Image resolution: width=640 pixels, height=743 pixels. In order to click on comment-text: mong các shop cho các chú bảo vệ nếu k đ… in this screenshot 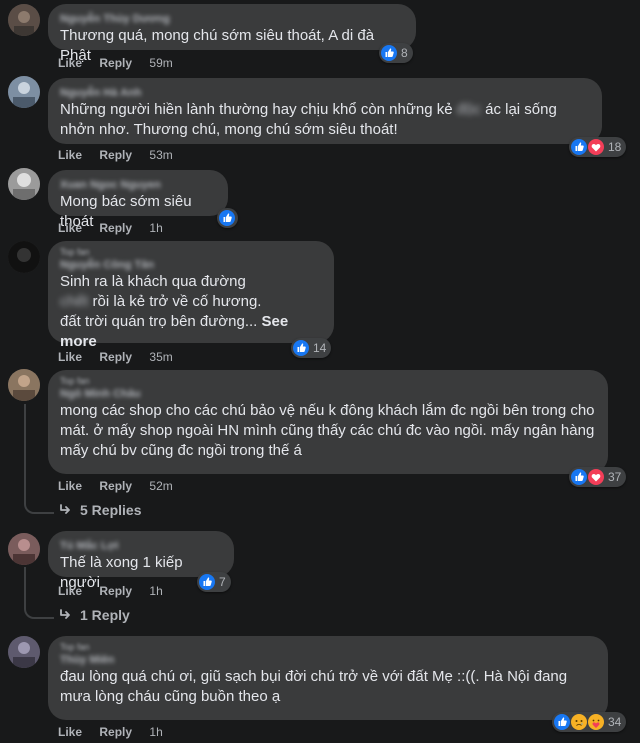, I will do `click(329, 430)`.